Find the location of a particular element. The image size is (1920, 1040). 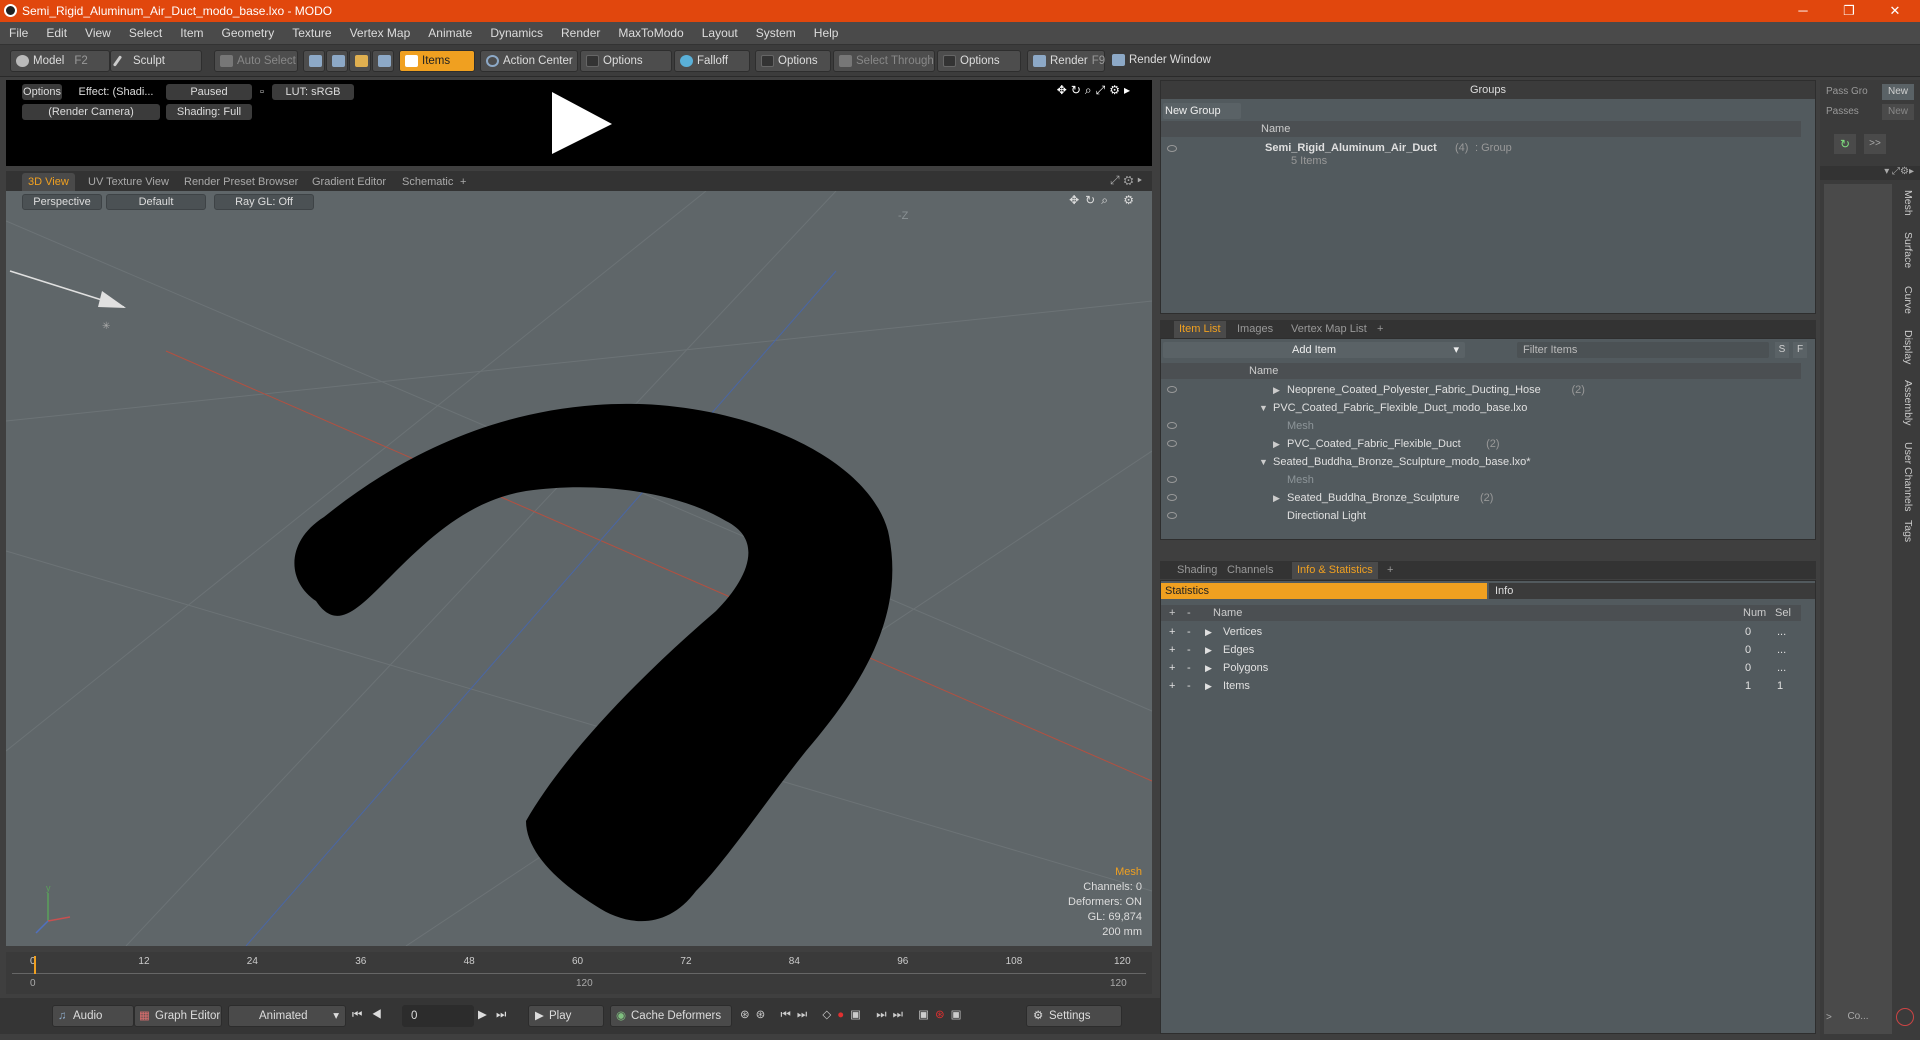

menu-help: Help is located at coordinates (826, 33).